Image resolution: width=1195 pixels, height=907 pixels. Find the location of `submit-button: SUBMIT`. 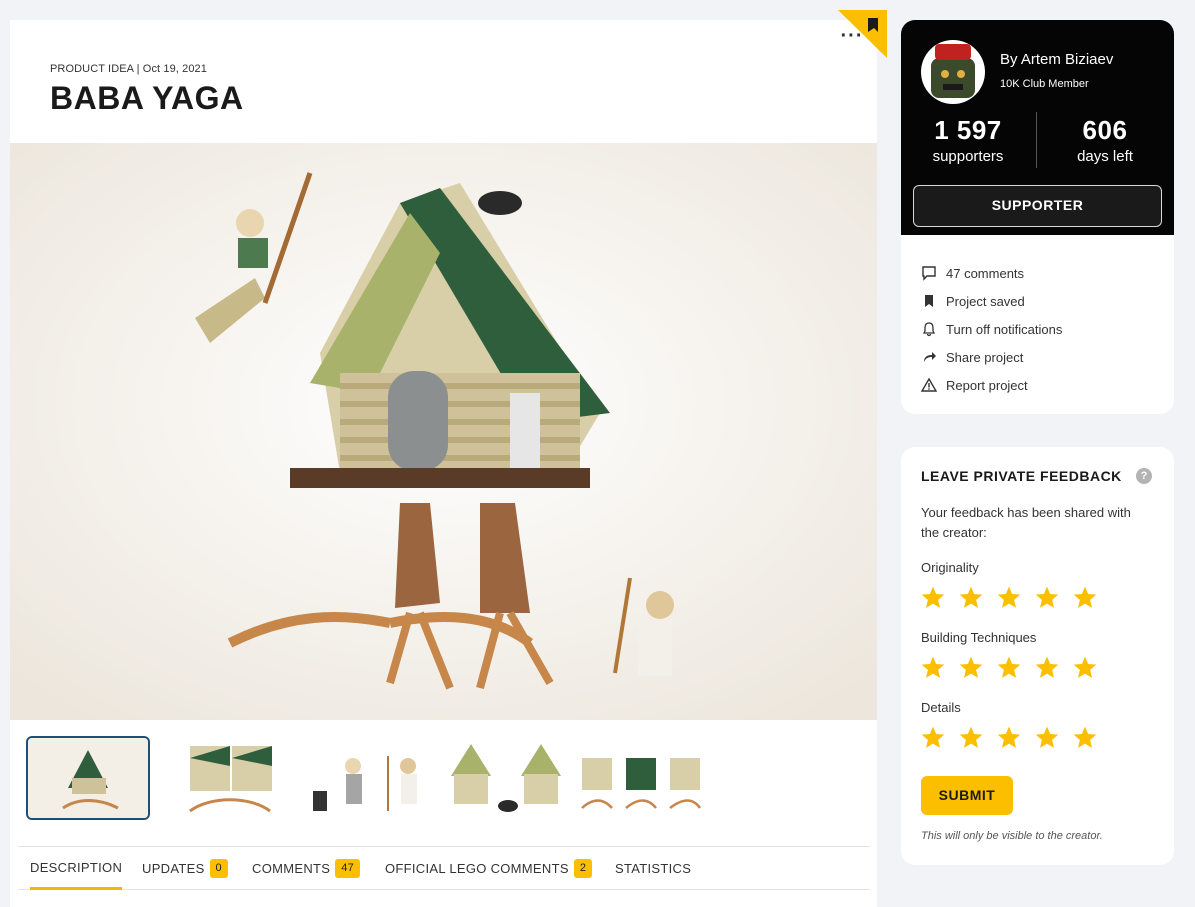

submit-button: SUBMIT is located at coordinates (967, 795).